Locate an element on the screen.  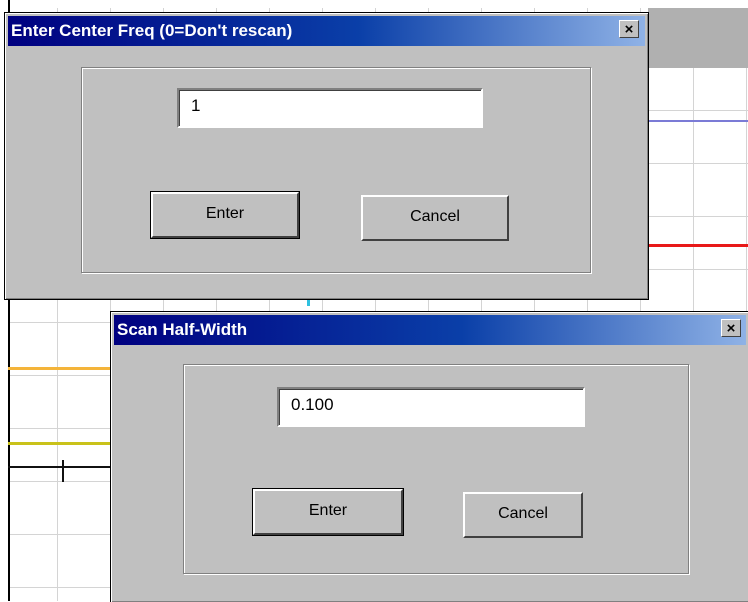
graph-marker-cyan is located at coordinates (308, 303).